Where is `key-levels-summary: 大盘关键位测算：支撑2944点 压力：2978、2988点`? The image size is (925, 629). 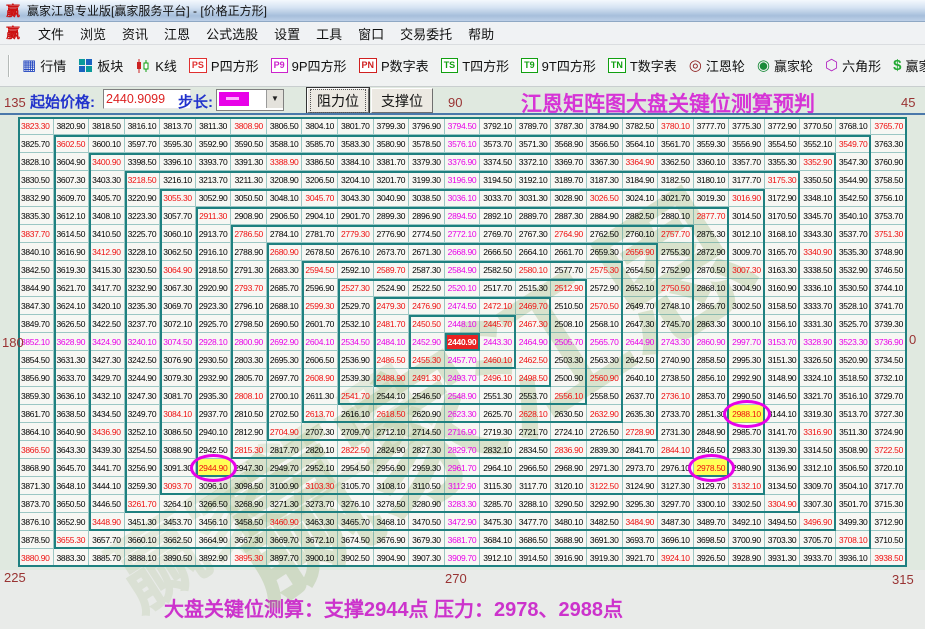 key-levels-summary: 大盘关键位测算：支撑2944点 压力：2978、2988点 is located at coordinates (394, 610).